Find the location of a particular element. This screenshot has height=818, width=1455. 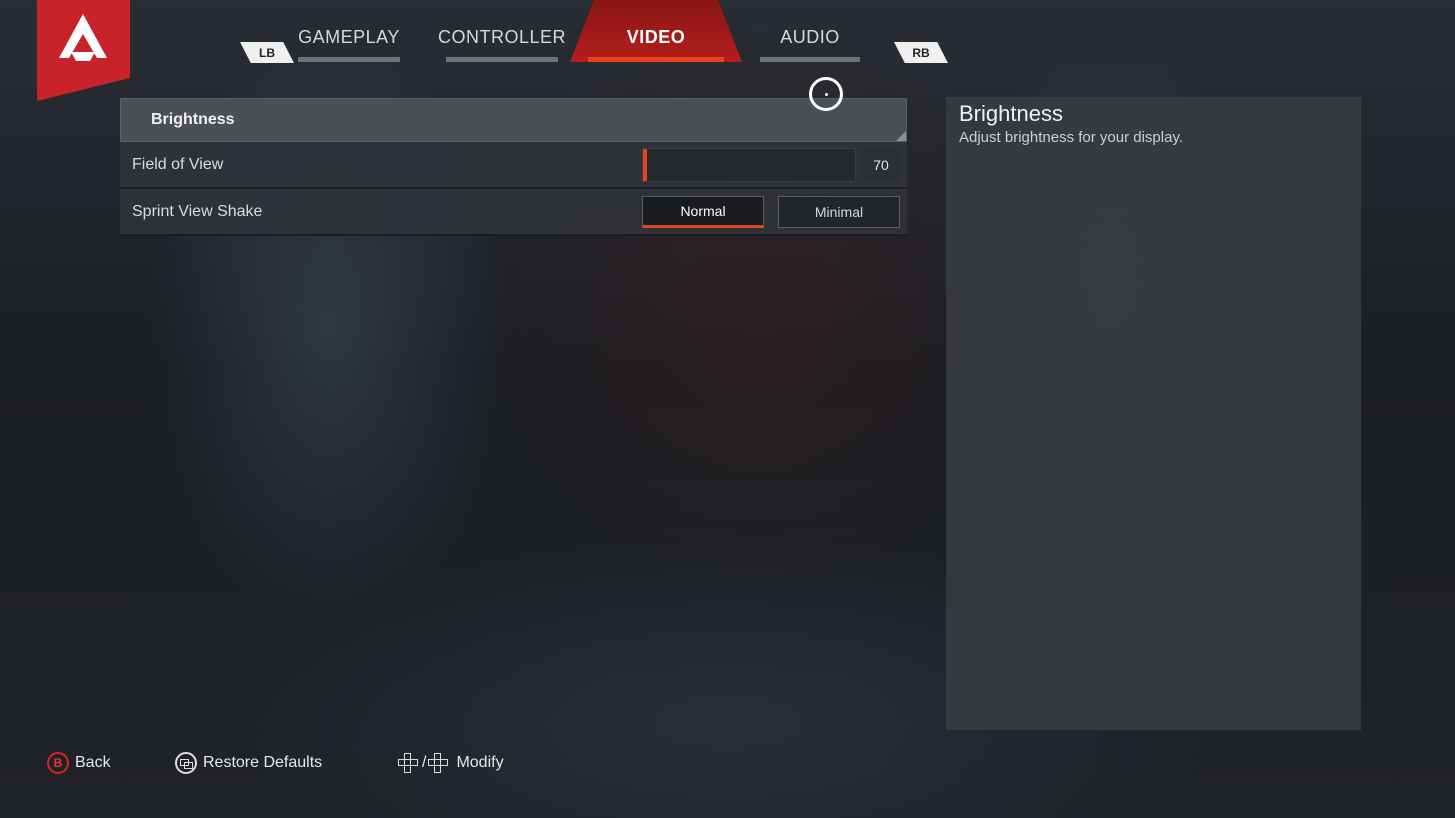

back-button: B Back is located at coordinates (79, 763).